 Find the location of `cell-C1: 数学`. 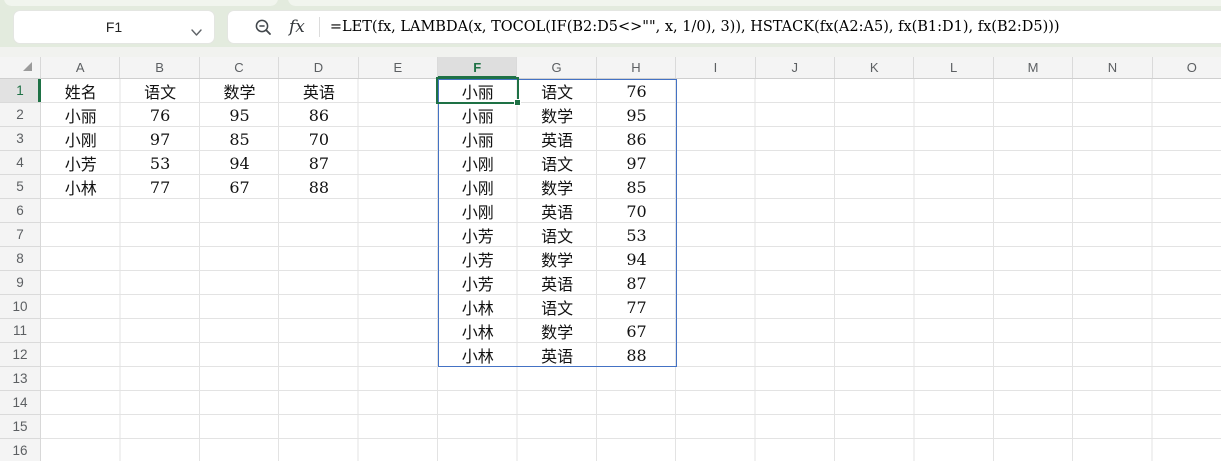

cell-C1: 数学 is located at coordinates (239, 91).